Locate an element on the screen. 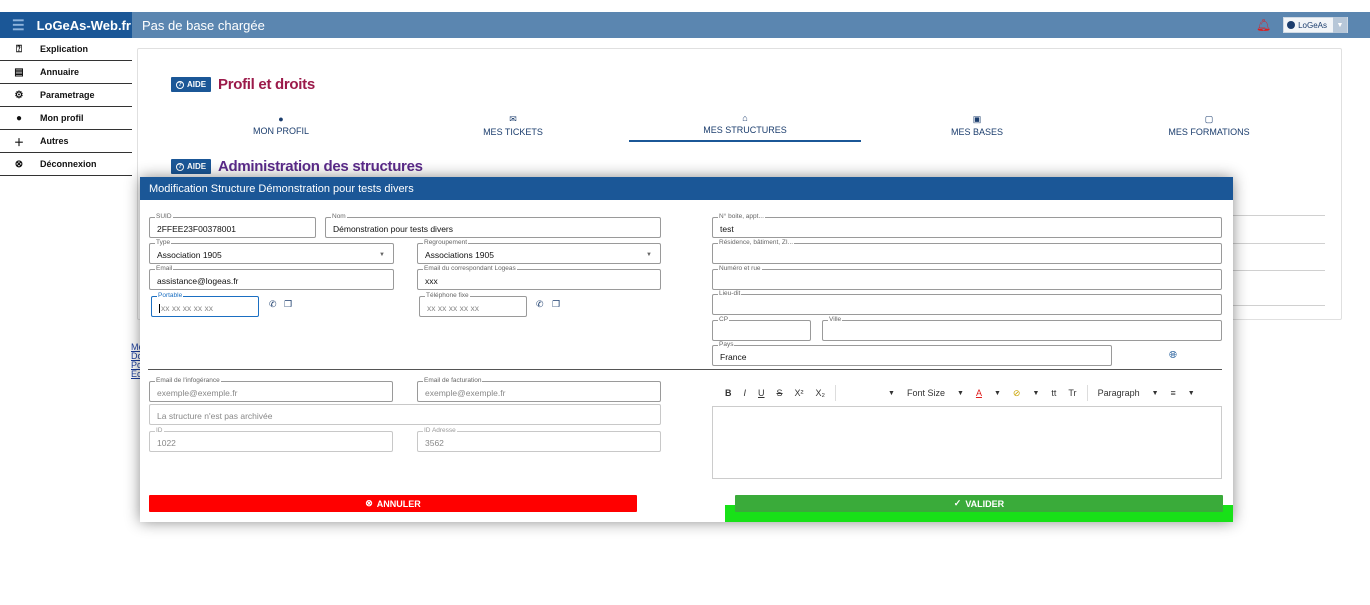  portable-field: Portable xx xx xx xx xx is located at coordinates (205, 304).